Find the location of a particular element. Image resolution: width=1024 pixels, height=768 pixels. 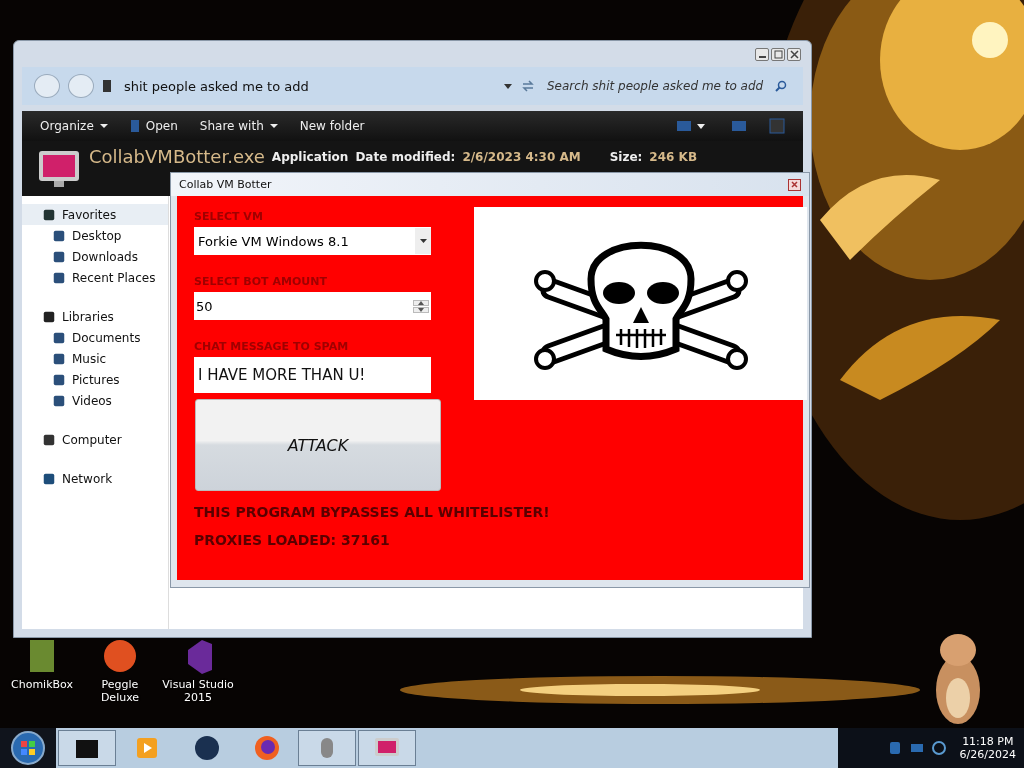

sidebar-item: Videos is located at coordinates (95, 400).